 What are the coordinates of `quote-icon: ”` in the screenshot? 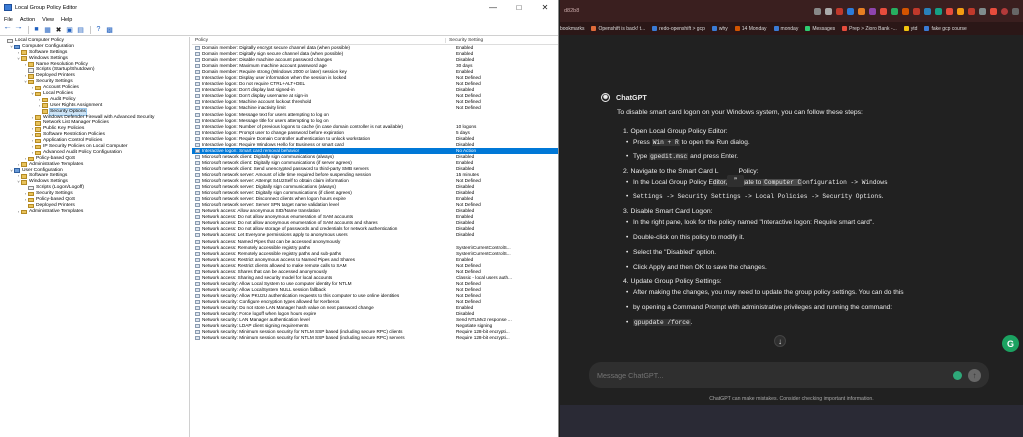 It's located at (735, 181).